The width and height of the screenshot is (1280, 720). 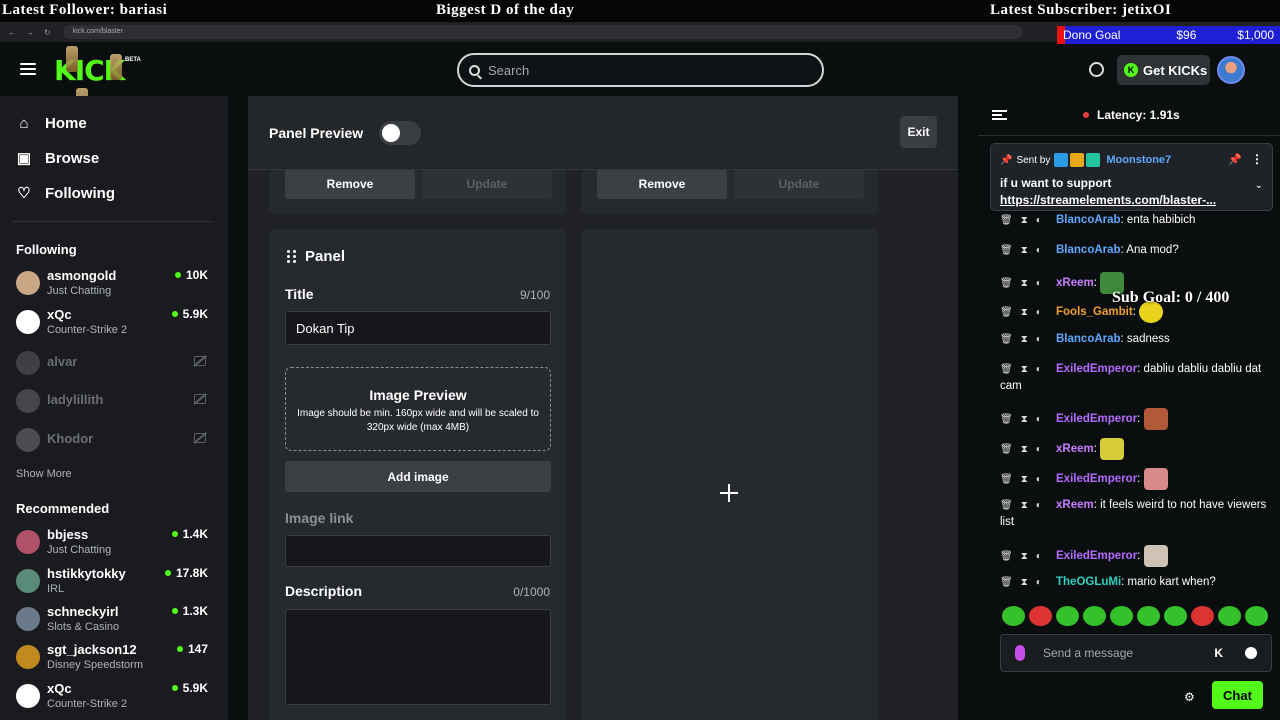 What do you see at coordinates (1237, 695) in the screenshot?
I see `chat-send-button: Chat` at bounding box center [1237, 695].